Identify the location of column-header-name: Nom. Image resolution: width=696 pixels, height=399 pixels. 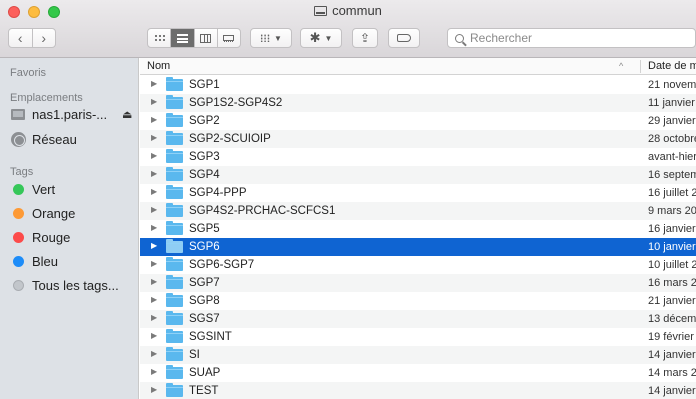
(158, 66).